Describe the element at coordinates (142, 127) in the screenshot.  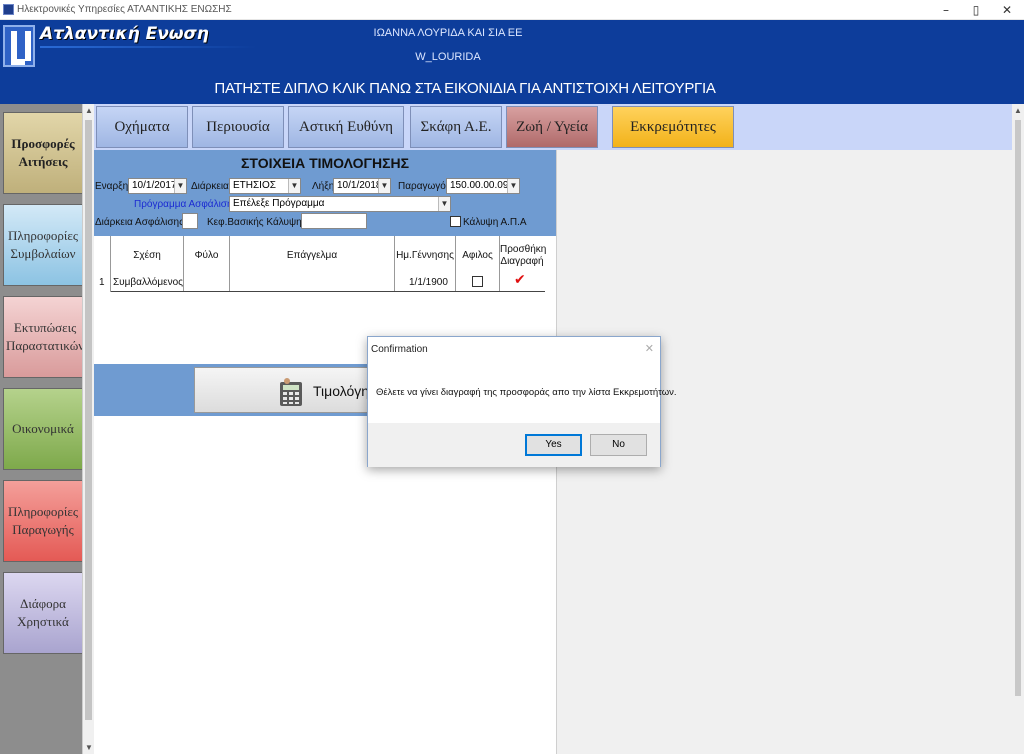
I see `tab-vehicles: Οχήματα` at that location.